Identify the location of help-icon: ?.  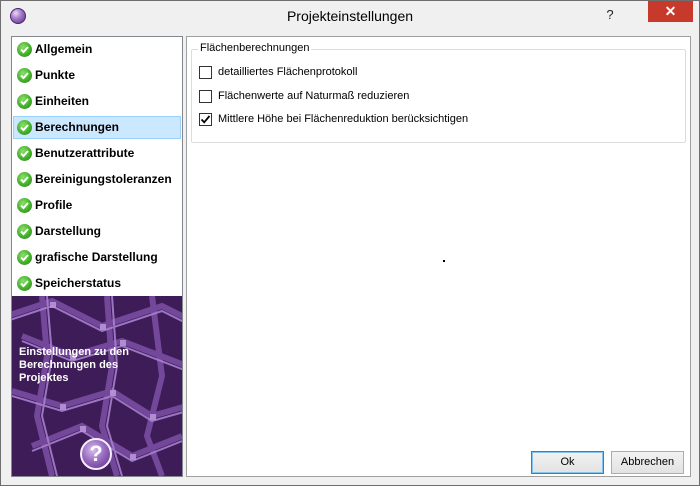
(610, 15).